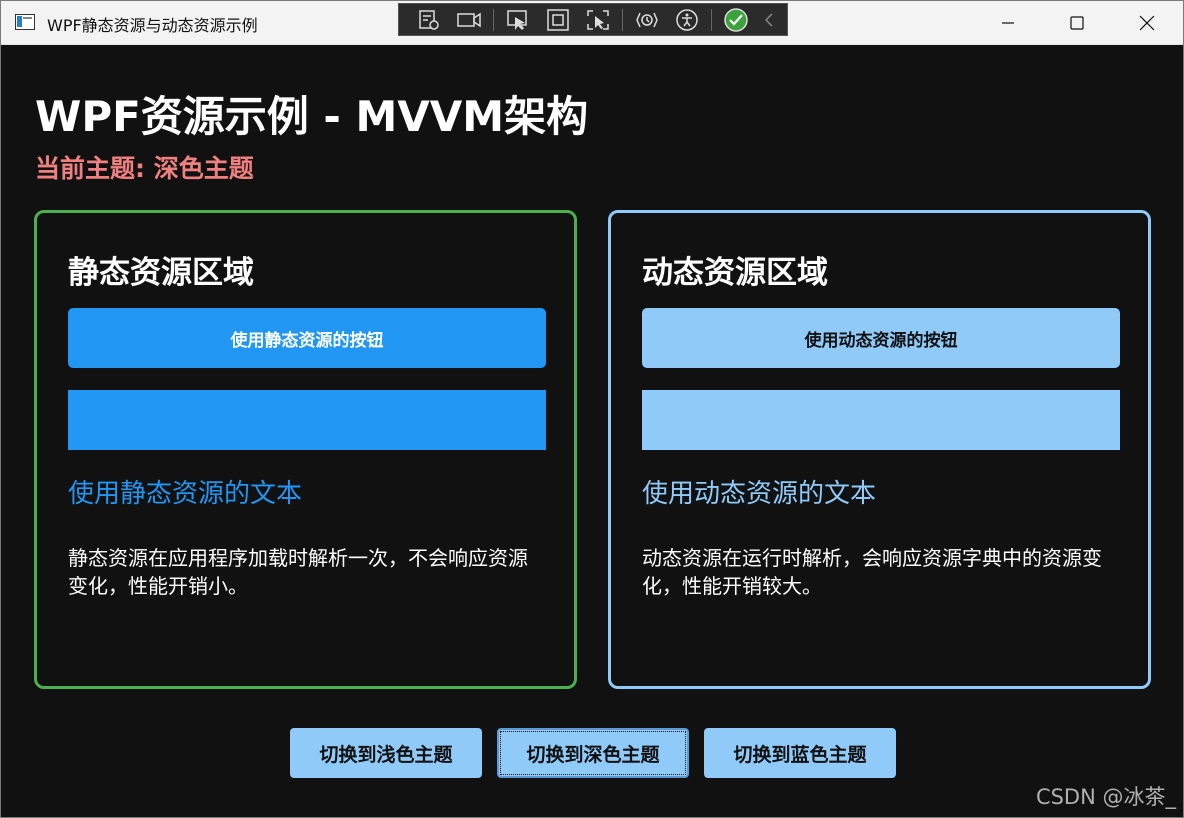  I want to click on static-panel-title: 静态资源区域, so click(161, 273).